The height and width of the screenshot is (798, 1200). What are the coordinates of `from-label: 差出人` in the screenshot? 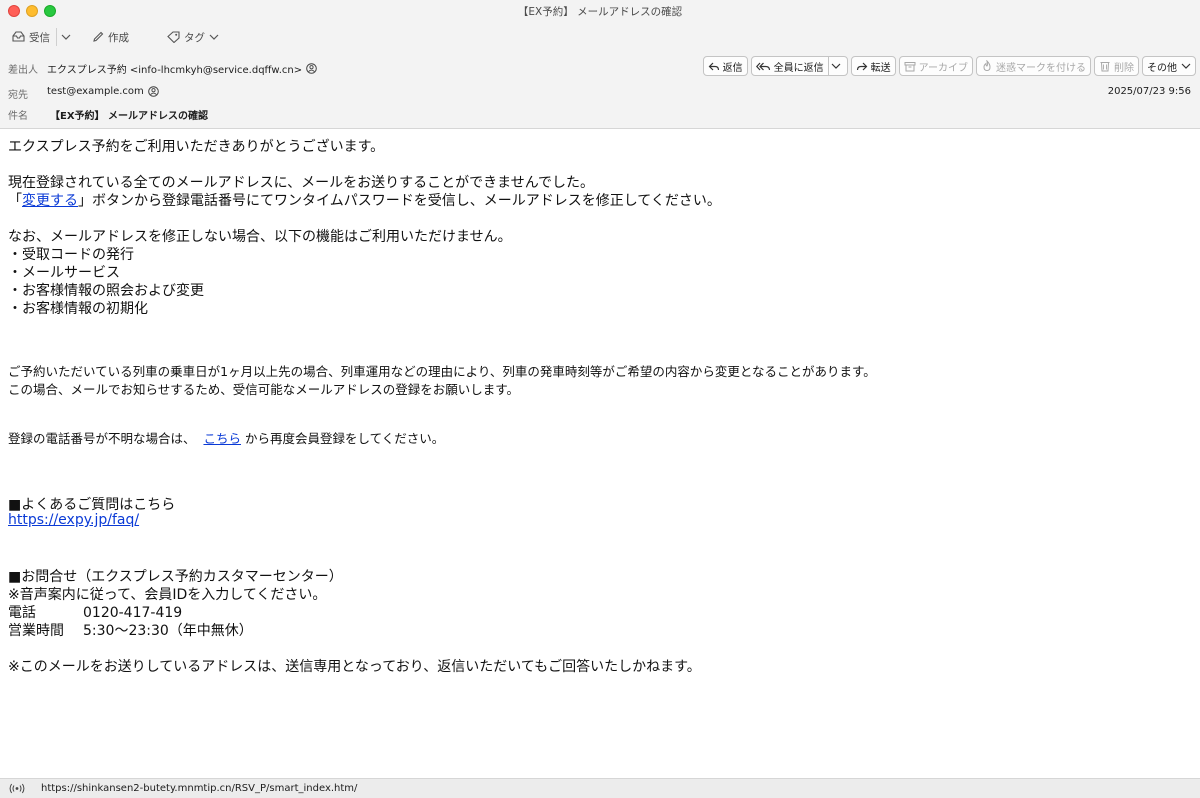 It's located at (23, 70).